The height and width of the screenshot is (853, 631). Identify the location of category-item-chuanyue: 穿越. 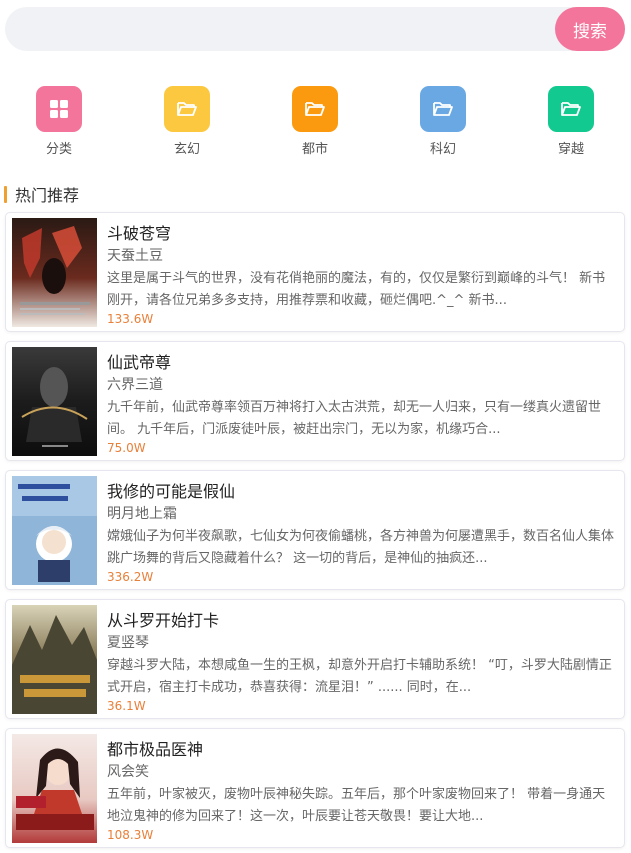
(571, 121).